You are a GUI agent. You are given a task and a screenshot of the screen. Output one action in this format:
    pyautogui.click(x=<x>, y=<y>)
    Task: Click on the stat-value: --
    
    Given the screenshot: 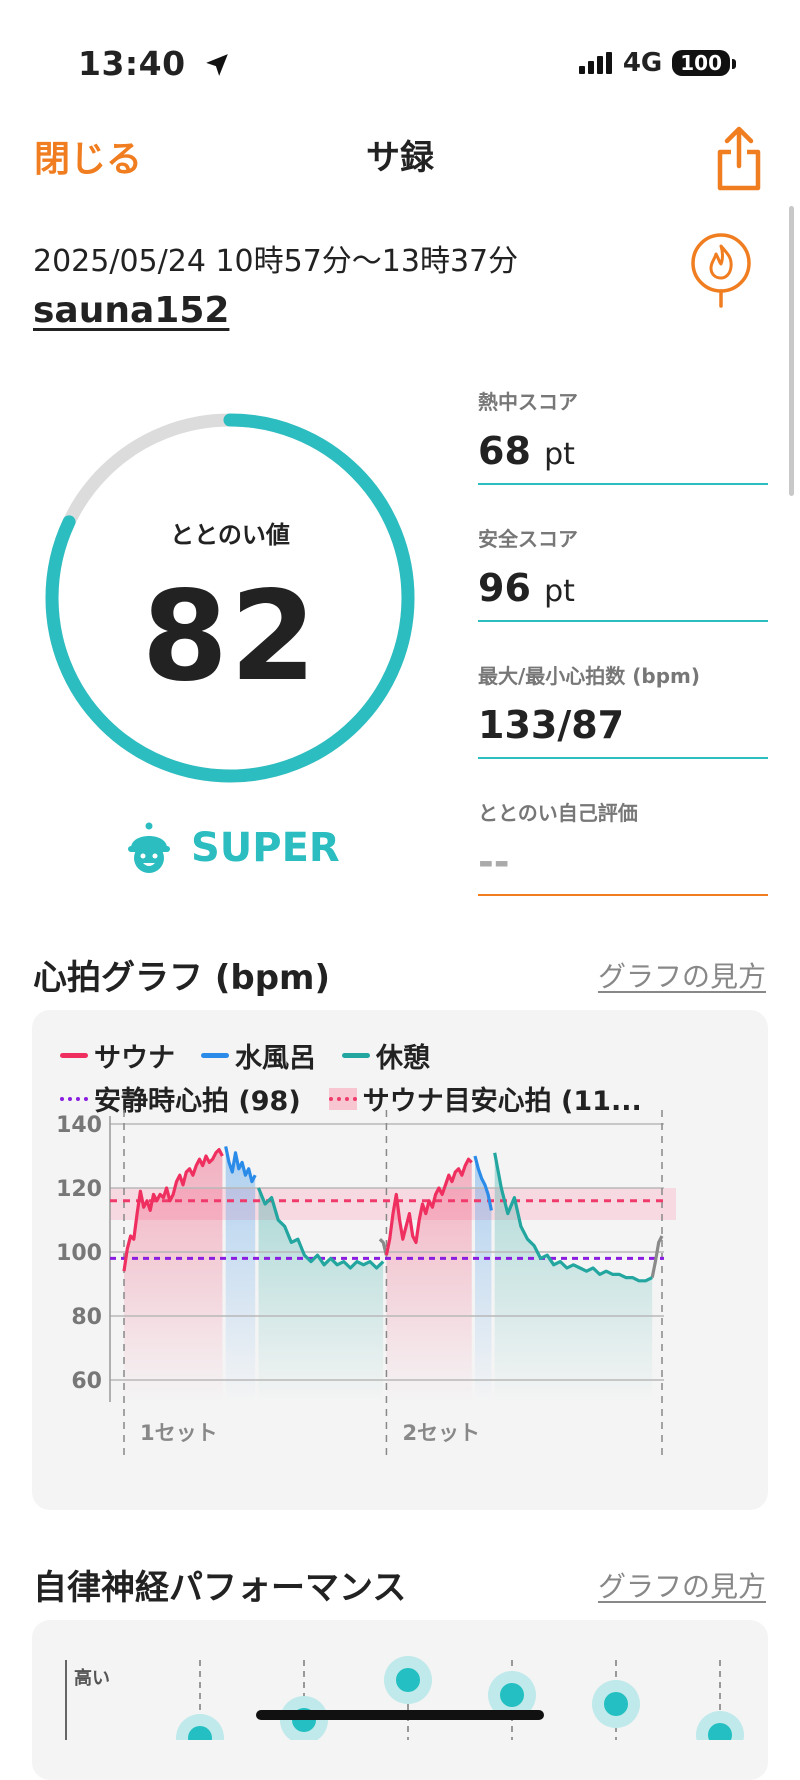 What is the action you would take?
    pyautogui.click(x=494, y=862)
    